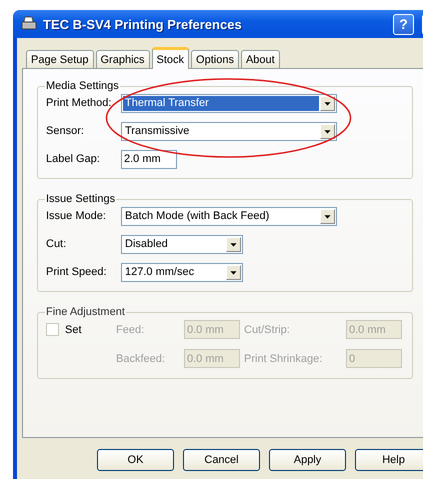 This screenshot has width=423, height=479. What do you see at coordinates (77, 272) in the screenshot?
I see `field-label: Print Speed:` at bounding box center [77, 272].